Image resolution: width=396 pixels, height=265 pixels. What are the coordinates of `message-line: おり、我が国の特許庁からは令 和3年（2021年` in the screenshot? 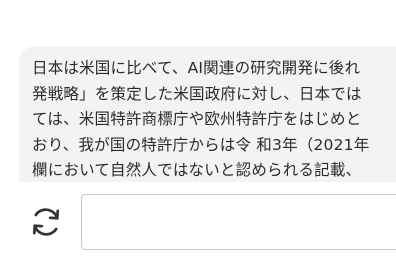 It's located at (201, 144).